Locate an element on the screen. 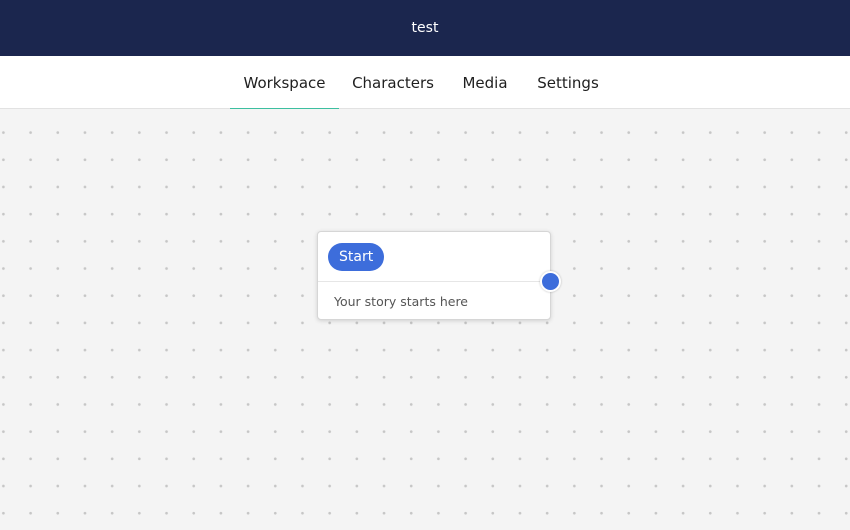 The image size is (850, 530). start-node-text: Your story starts here is located at coordinates (401, 301).